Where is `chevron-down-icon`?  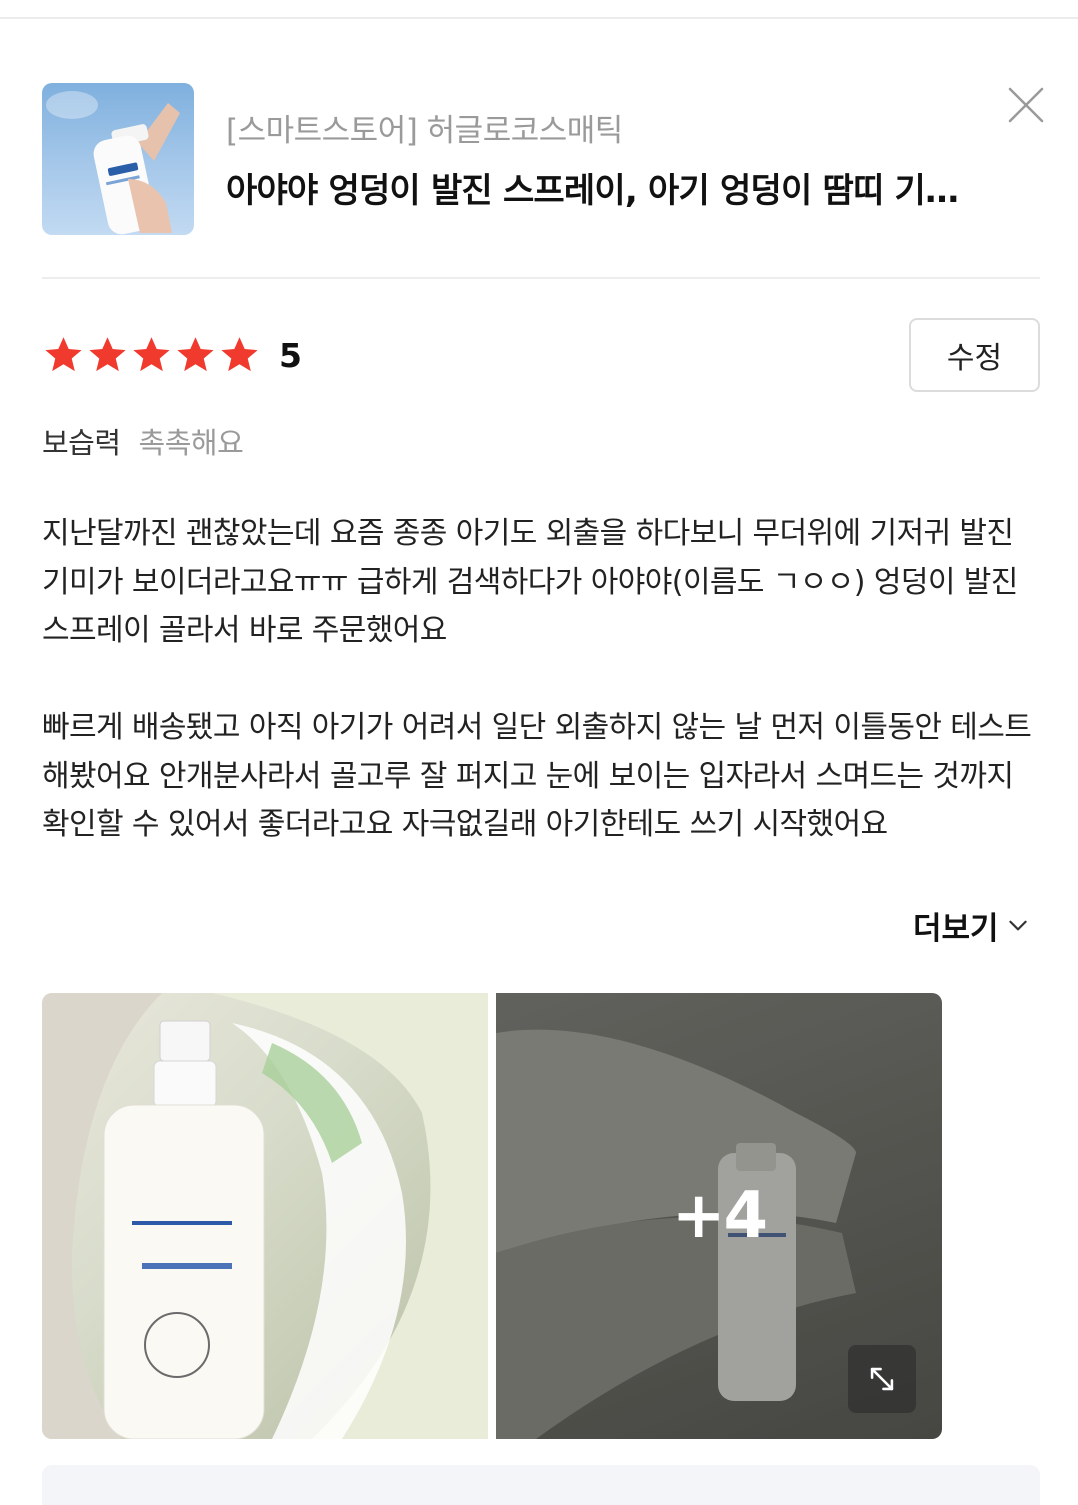
chevron-down-icon is located at coordinates (1017, 925).